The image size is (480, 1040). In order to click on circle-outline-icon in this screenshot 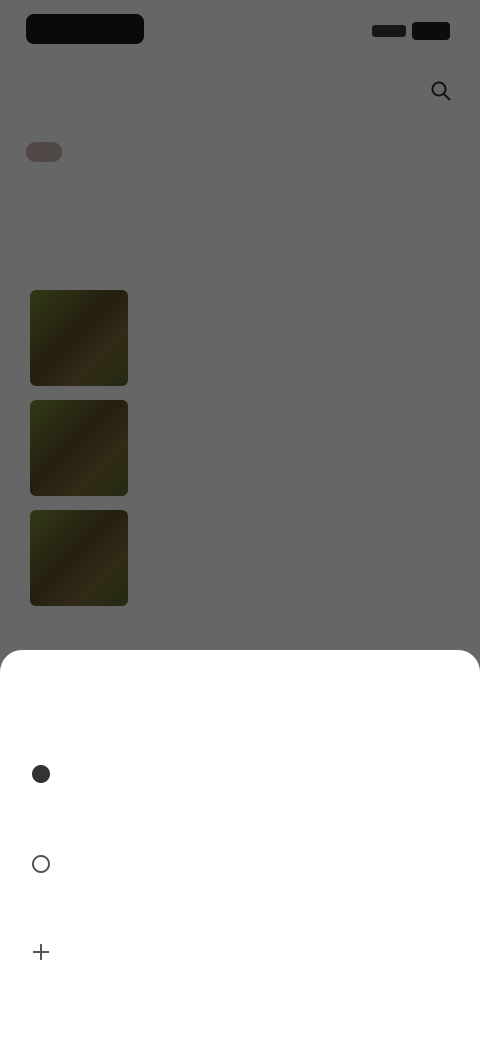, I will do `click(41, 864)`.